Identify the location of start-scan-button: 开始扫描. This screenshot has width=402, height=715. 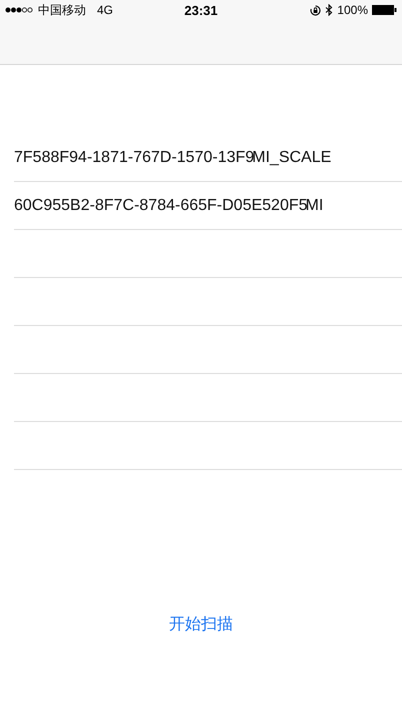
(201, 624).